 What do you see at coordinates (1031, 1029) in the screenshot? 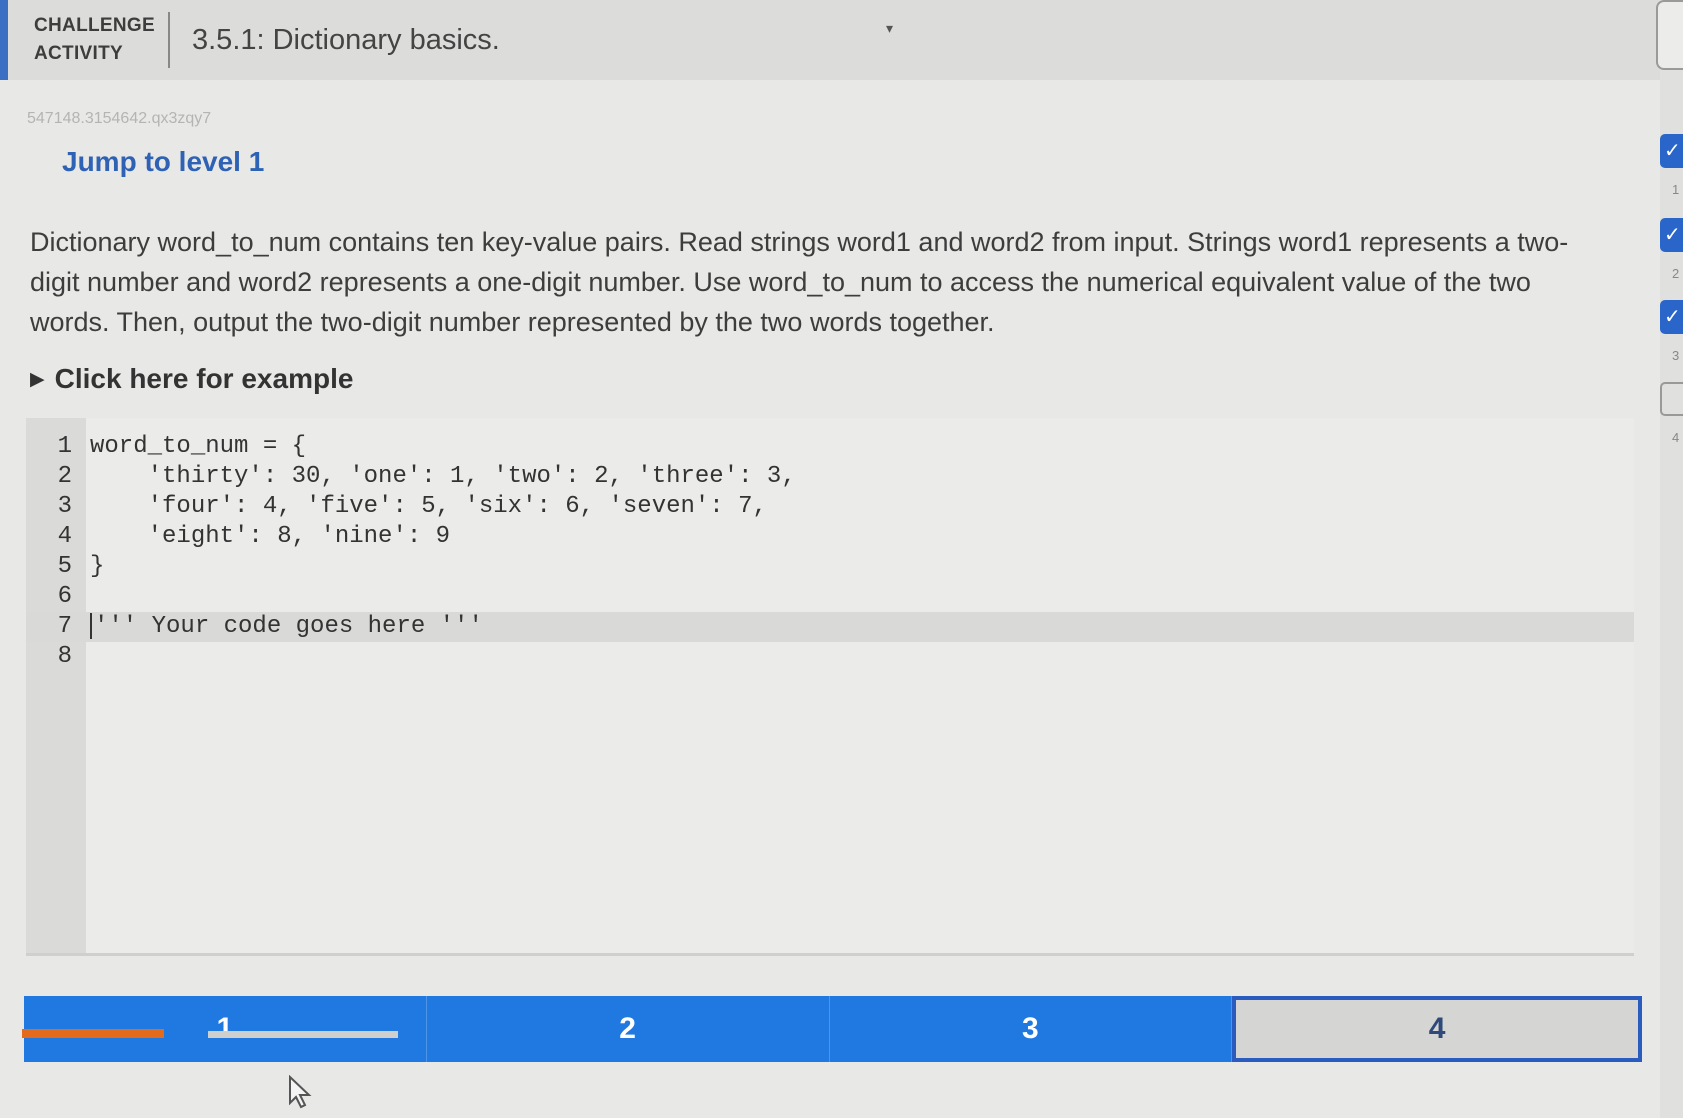
I see `level-3-button: 3` at bounding box center [1031, 1029].